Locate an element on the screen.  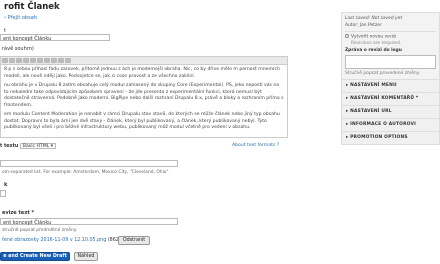
body-label: rávě souhrn) is located at coordinates (18, 49).